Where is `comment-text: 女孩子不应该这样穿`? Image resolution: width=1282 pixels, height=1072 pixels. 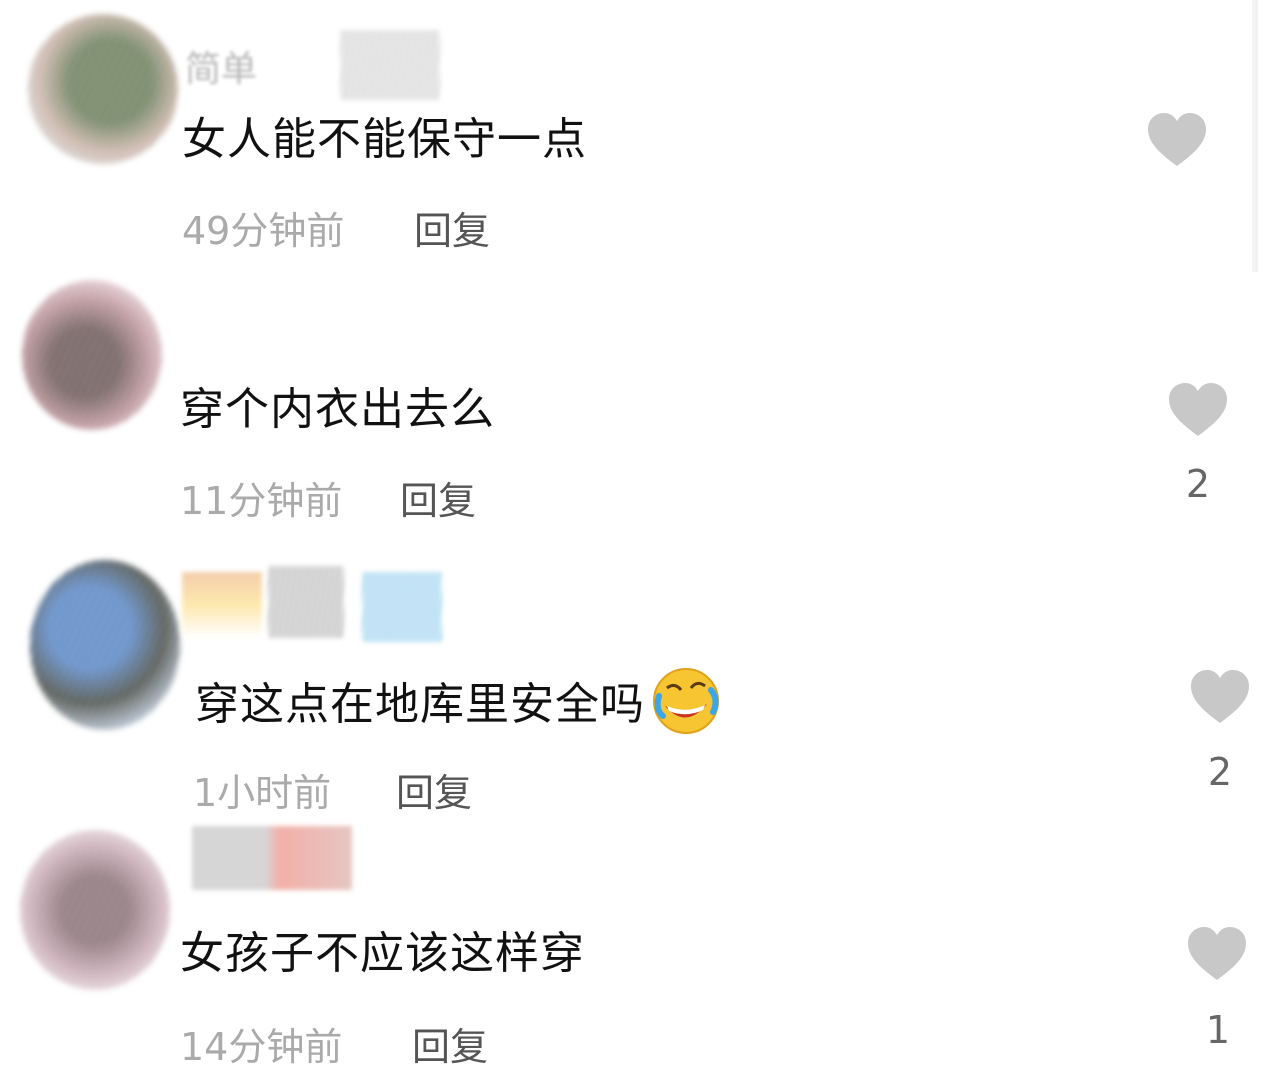
comment-text: 女孩子不应该这样穿 is located at coordinates (382, 953).